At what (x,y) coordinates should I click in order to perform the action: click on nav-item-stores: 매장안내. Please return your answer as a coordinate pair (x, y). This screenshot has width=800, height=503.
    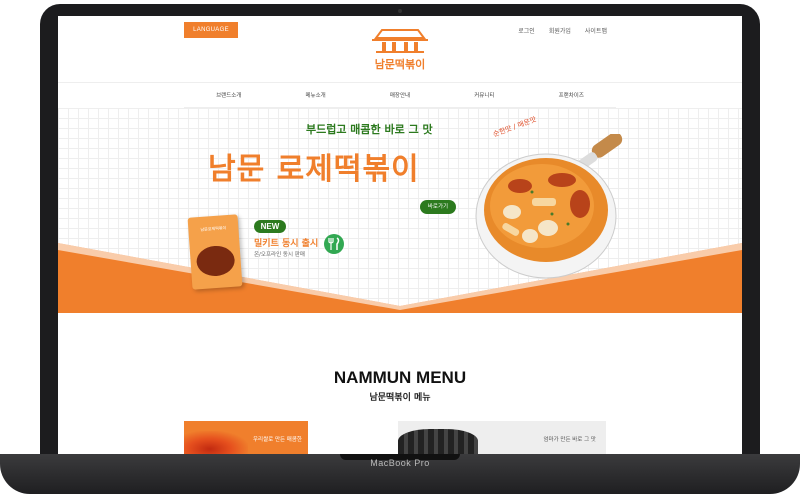
    Looking at the image, I should click on (400, 95).